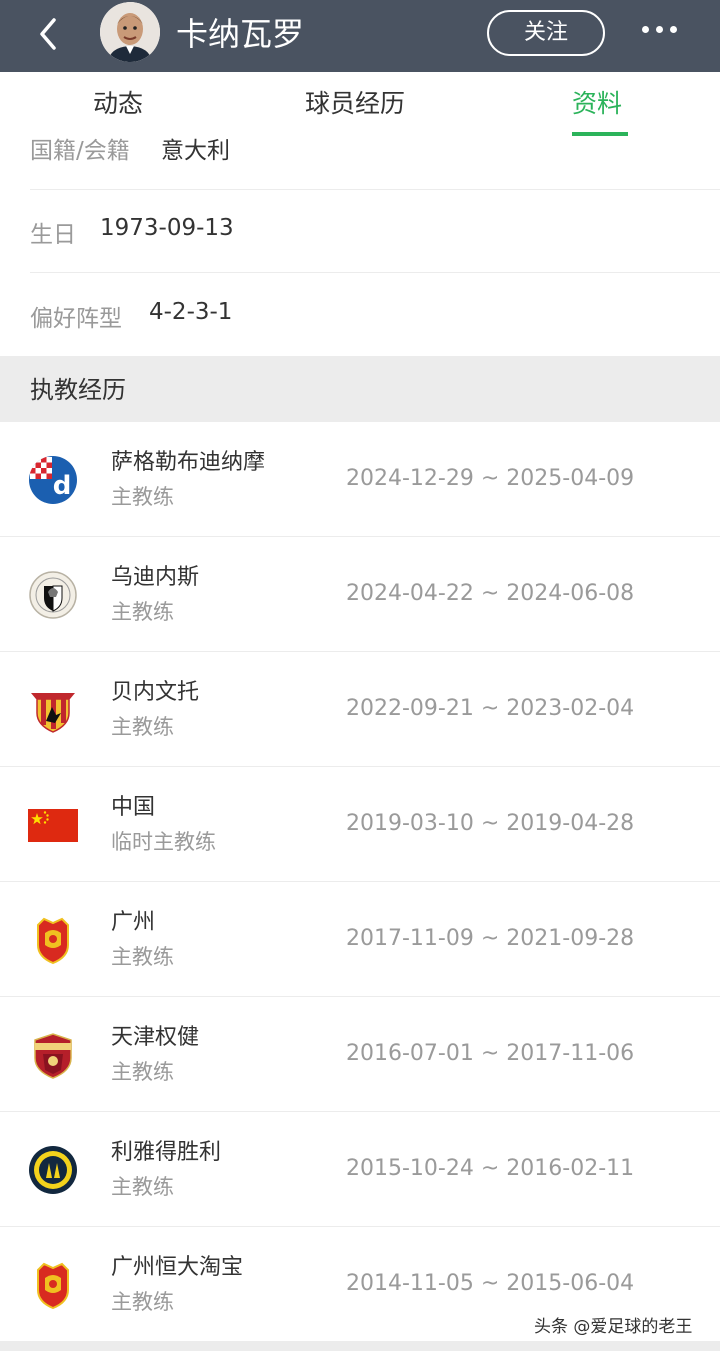  What do you see at coordinates (53, 235) in the screenshot?
I see `birthday-label: 生日` at bounding box center [53, 235].